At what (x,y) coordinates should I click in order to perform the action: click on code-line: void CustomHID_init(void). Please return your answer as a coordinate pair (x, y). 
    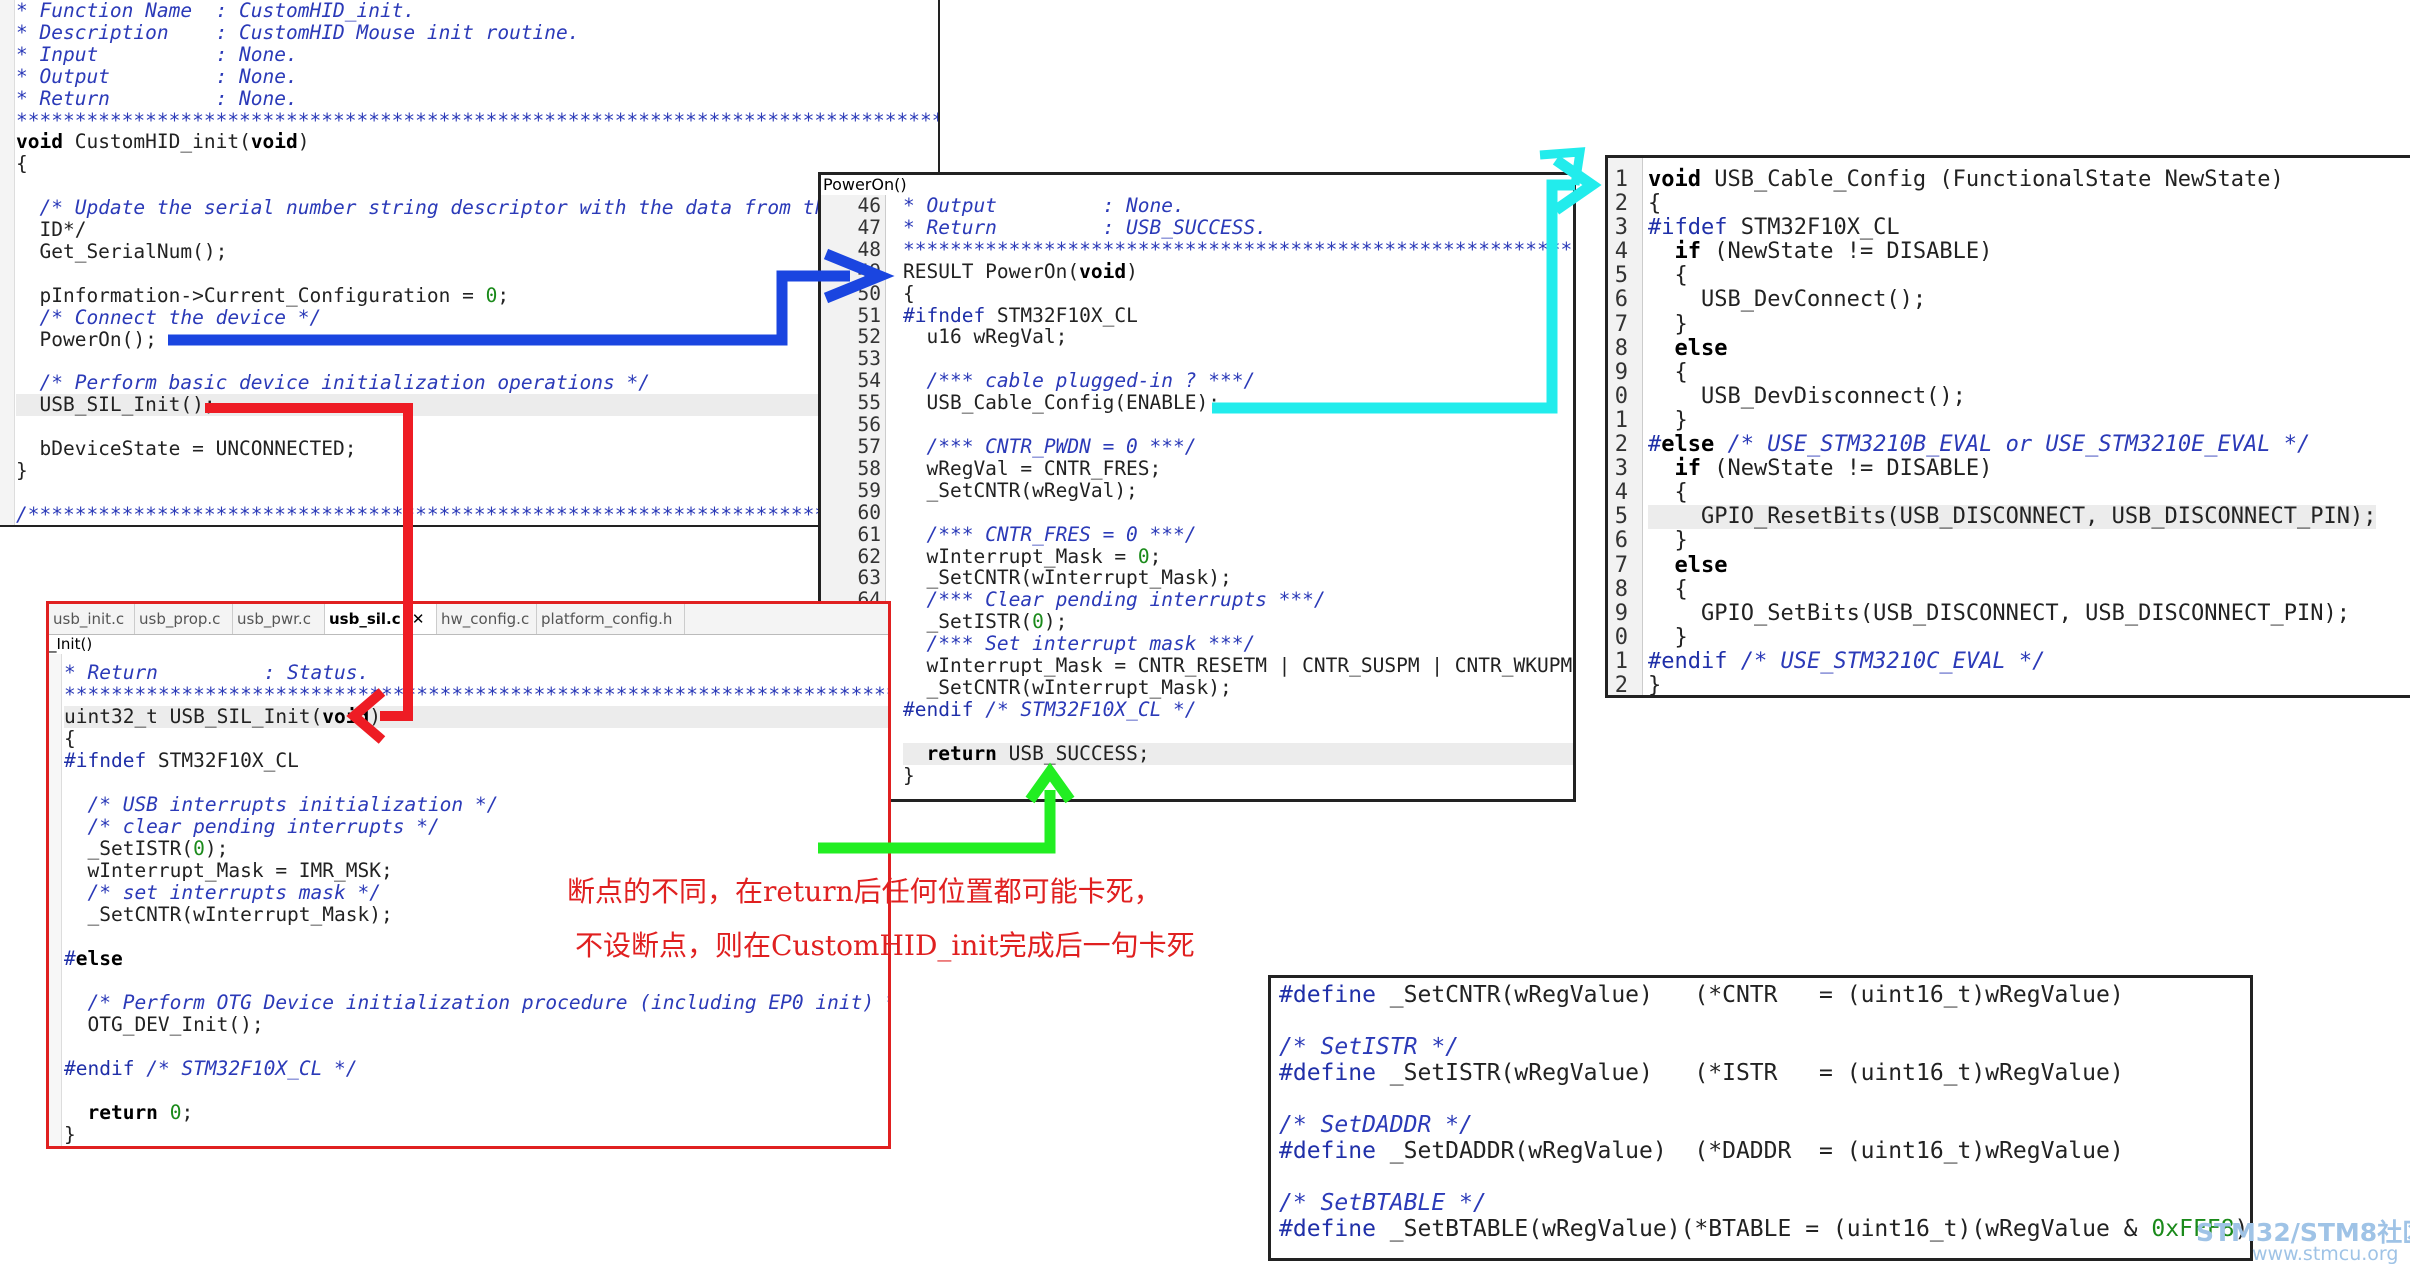
    Looking at the image, I should click on (477, 142).